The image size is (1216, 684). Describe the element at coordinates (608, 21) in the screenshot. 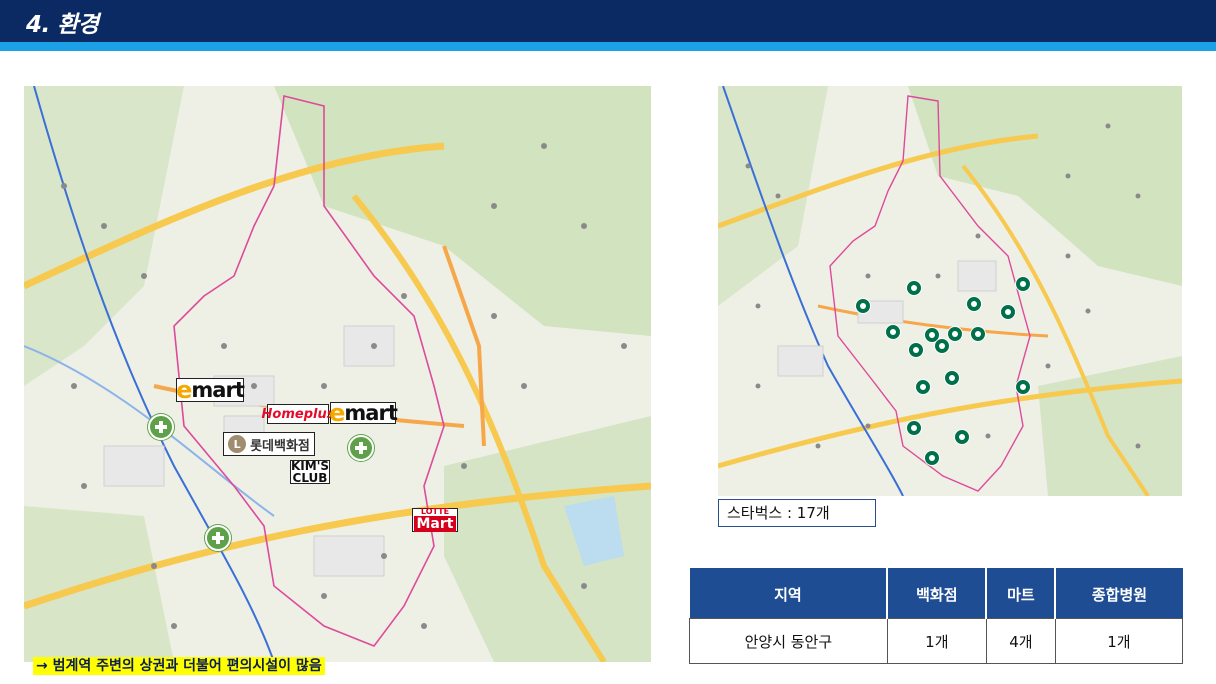

I see `header-bar: 4. 환경` at that location.